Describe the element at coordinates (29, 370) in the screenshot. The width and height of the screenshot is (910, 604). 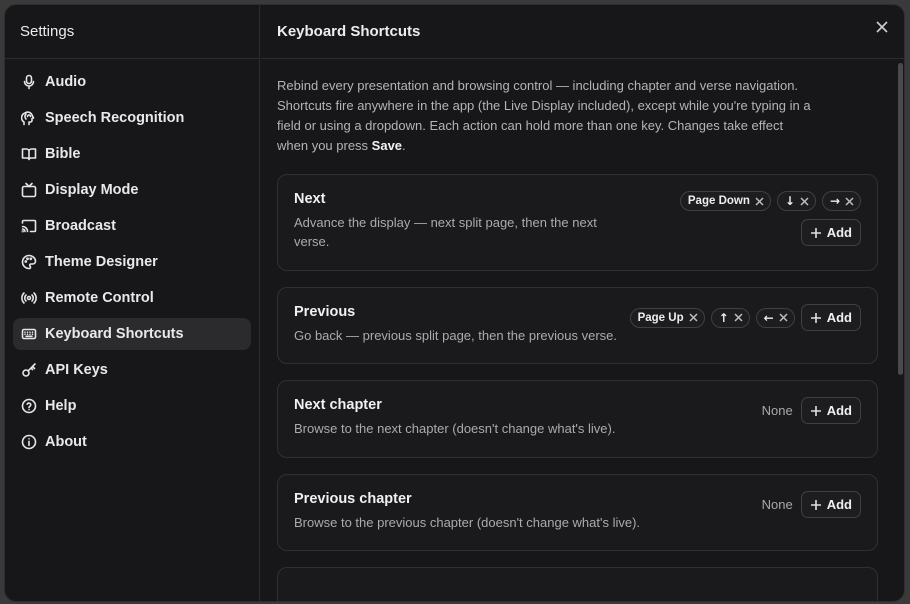
I see `key-icon` at that location.